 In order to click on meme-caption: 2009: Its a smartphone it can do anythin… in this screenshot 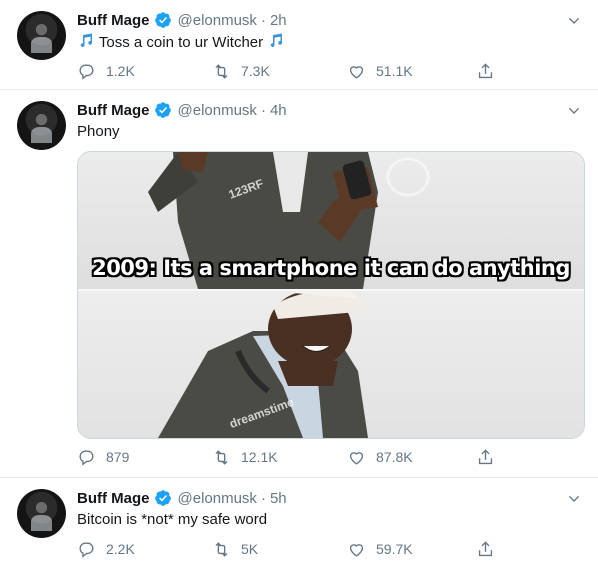, I will do `click(331, 268)`.